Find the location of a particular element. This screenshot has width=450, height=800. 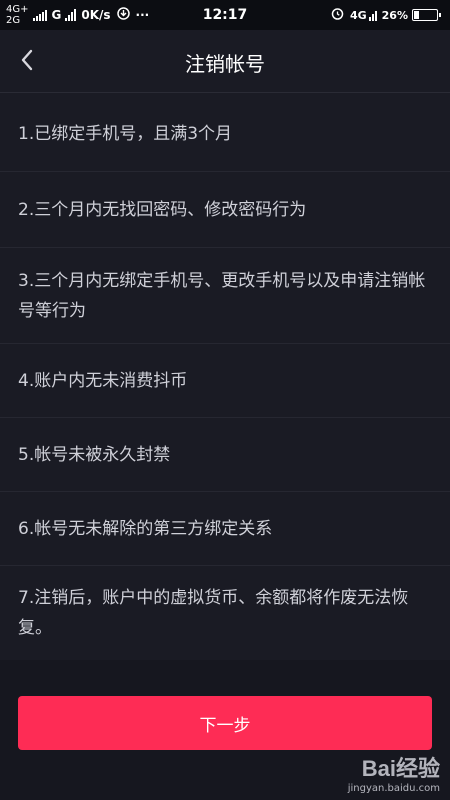

right-network-label: 4G is located at coordinates (358, 15).